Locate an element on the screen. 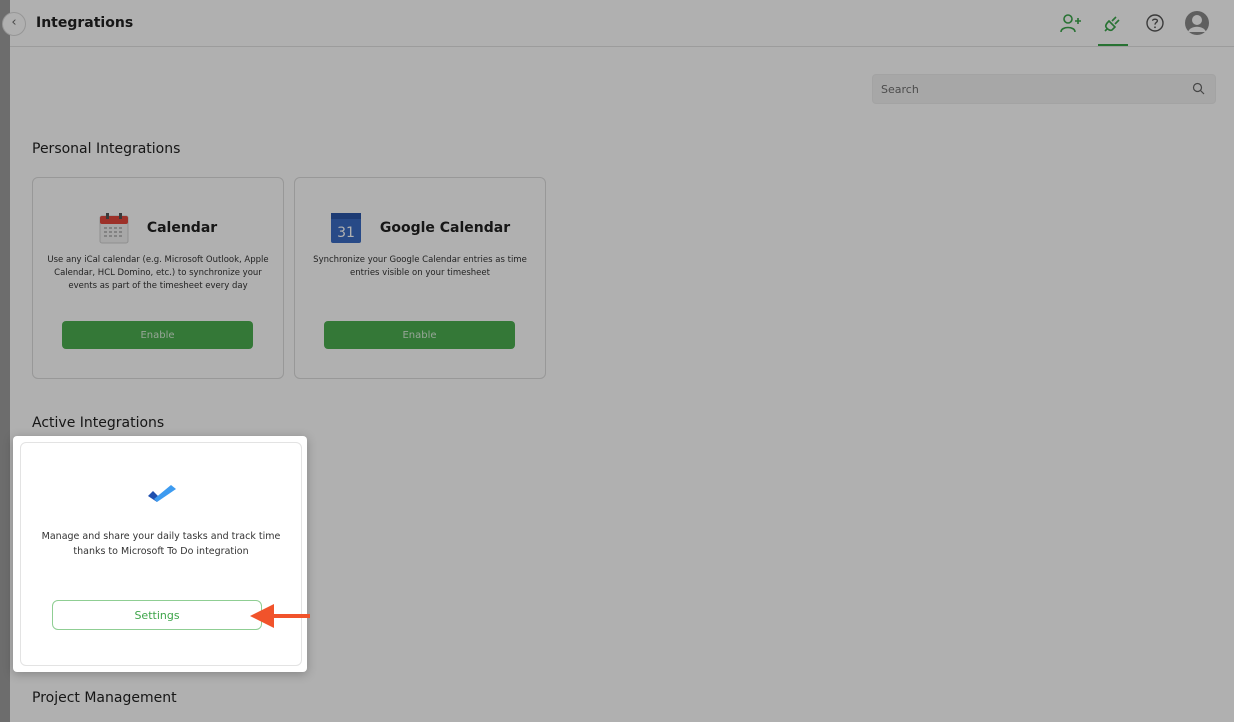  microsoft-todo-icon is located at coordinates (162, 493).